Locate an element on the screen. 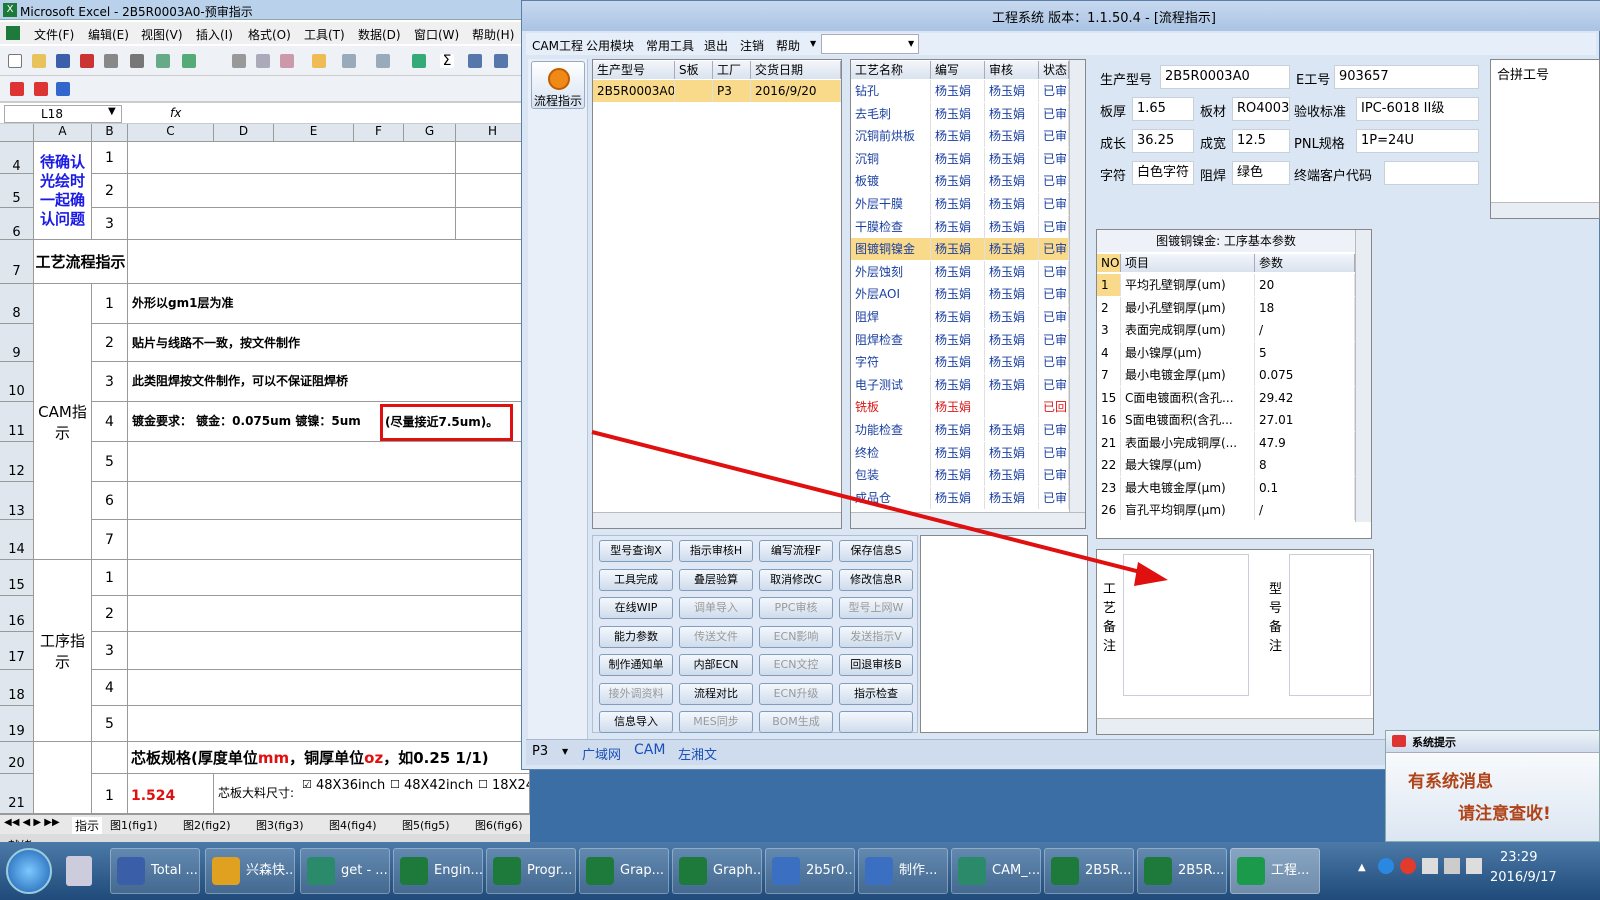  sheet-tab: 图3(fig3) is located at coordinates (280, 825).